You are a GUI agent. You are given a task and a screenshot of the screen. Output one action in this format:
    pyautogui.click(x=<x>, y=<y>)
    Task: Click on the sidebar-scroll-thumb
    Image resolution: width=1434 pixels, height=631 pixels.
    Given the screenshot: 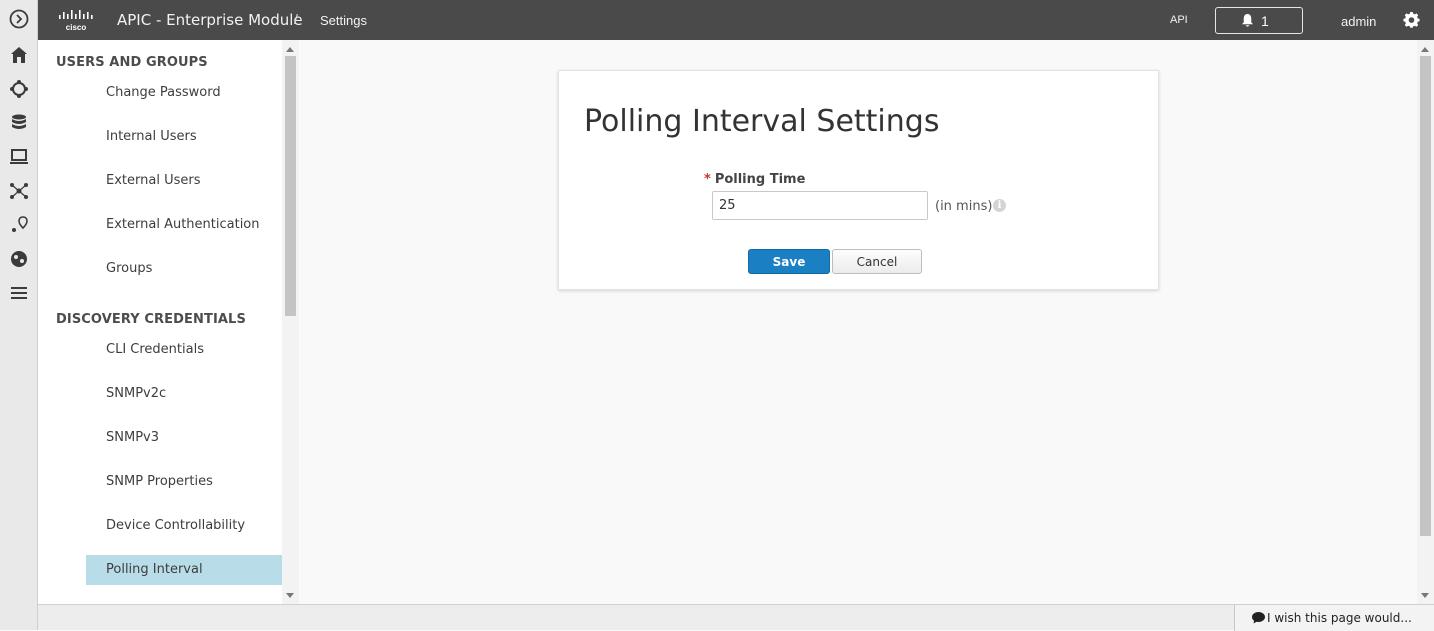 What is the action you would take?
    pyautogui.click(x=290, y=186)
    